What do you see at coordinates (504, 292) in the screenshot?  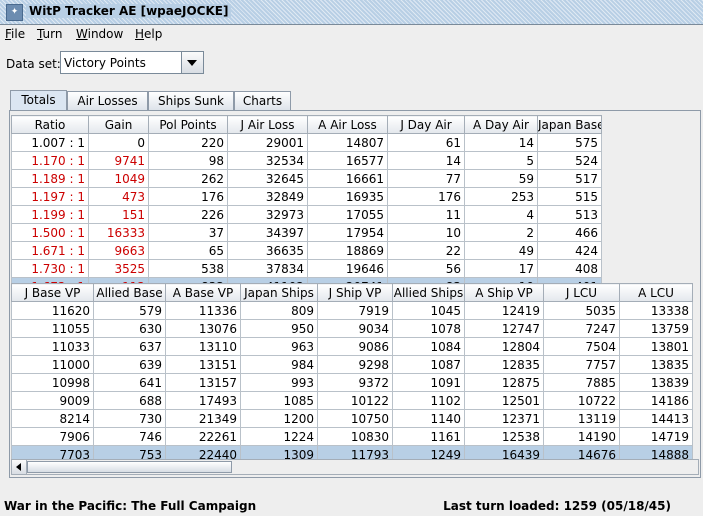 I see `column-header: A Ship VP` at bounding box center [504, 292].